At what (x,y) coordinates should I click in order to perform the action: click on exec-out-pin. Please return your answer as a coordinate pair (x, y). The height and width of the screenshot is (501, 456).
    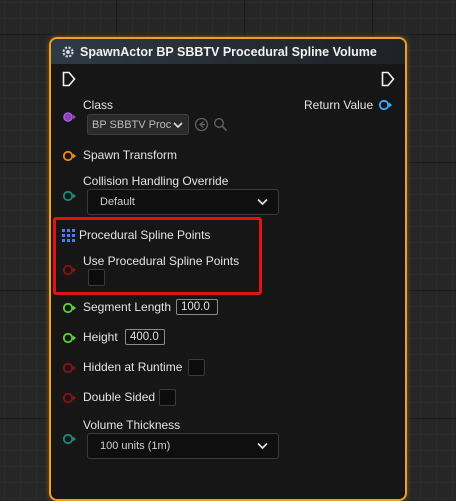
    Looking at the image, I should click on (388, 79).